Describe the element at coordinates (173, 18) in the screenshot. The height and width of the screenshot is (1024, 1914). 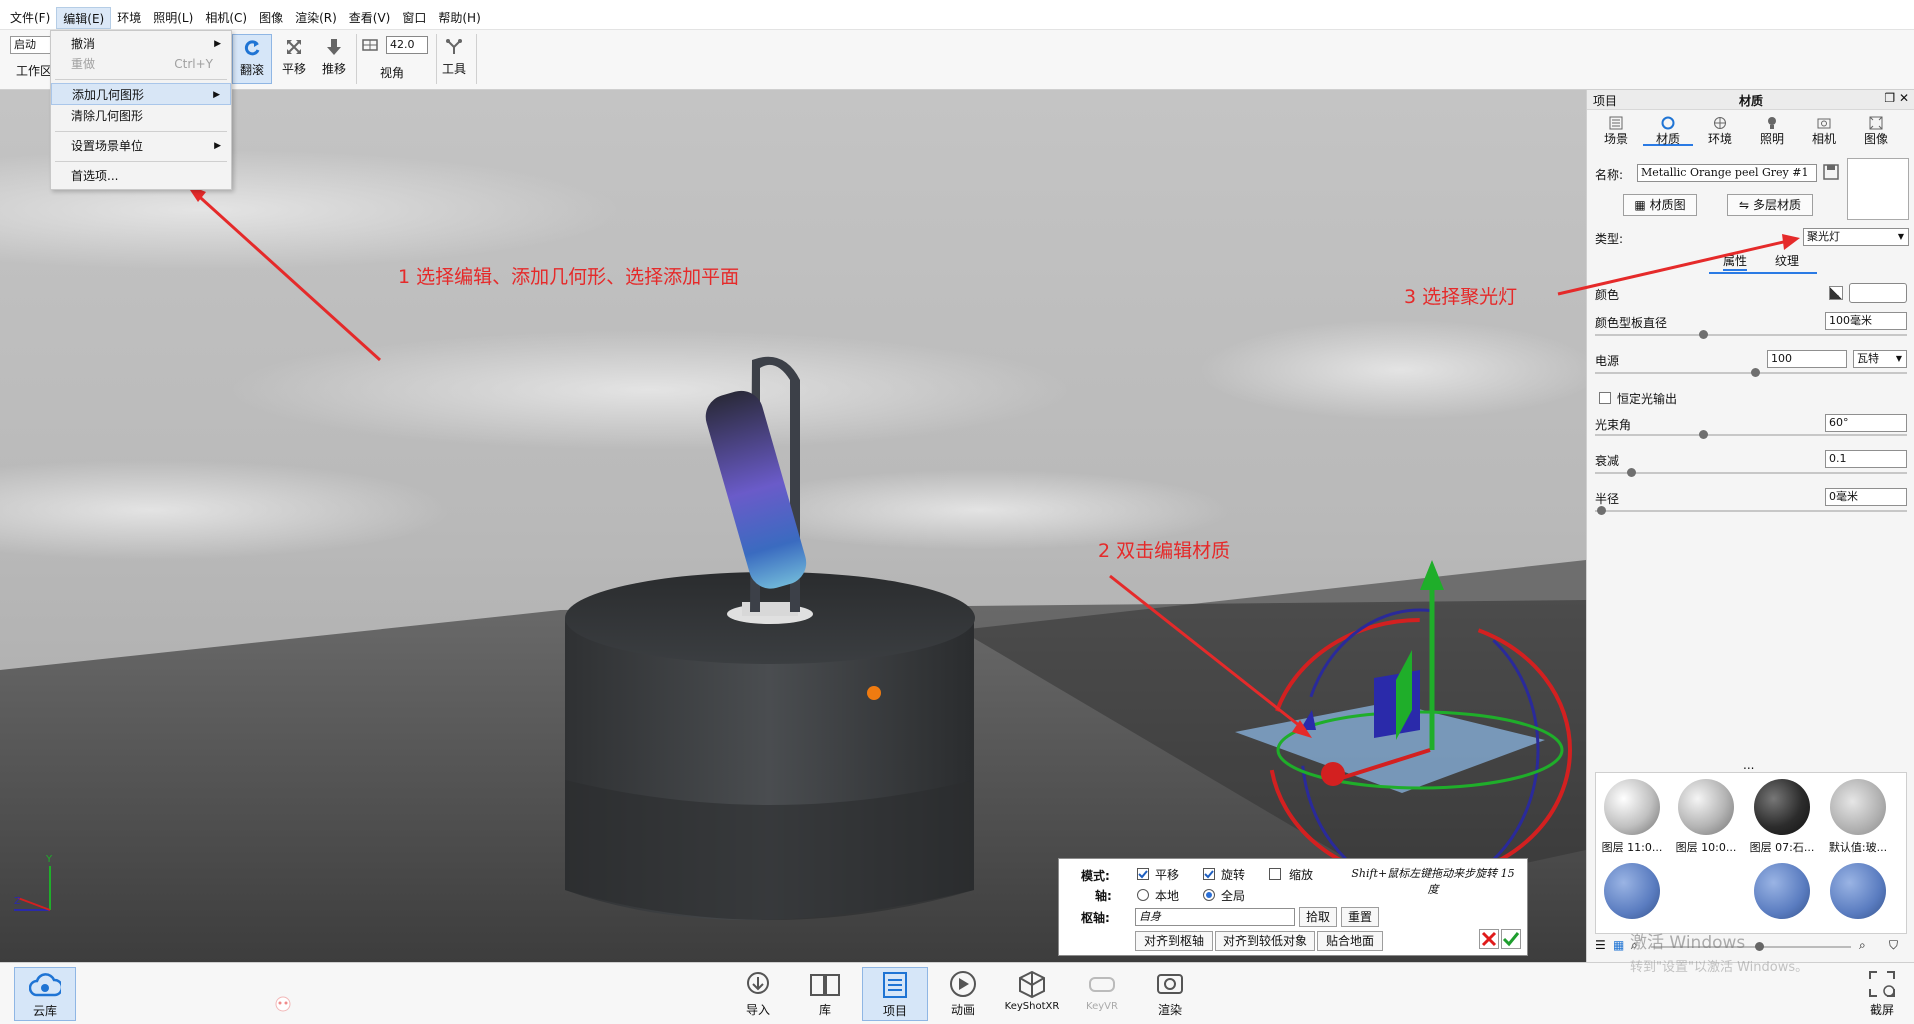
I see `menu-lighting: 照明(L)` at that location.